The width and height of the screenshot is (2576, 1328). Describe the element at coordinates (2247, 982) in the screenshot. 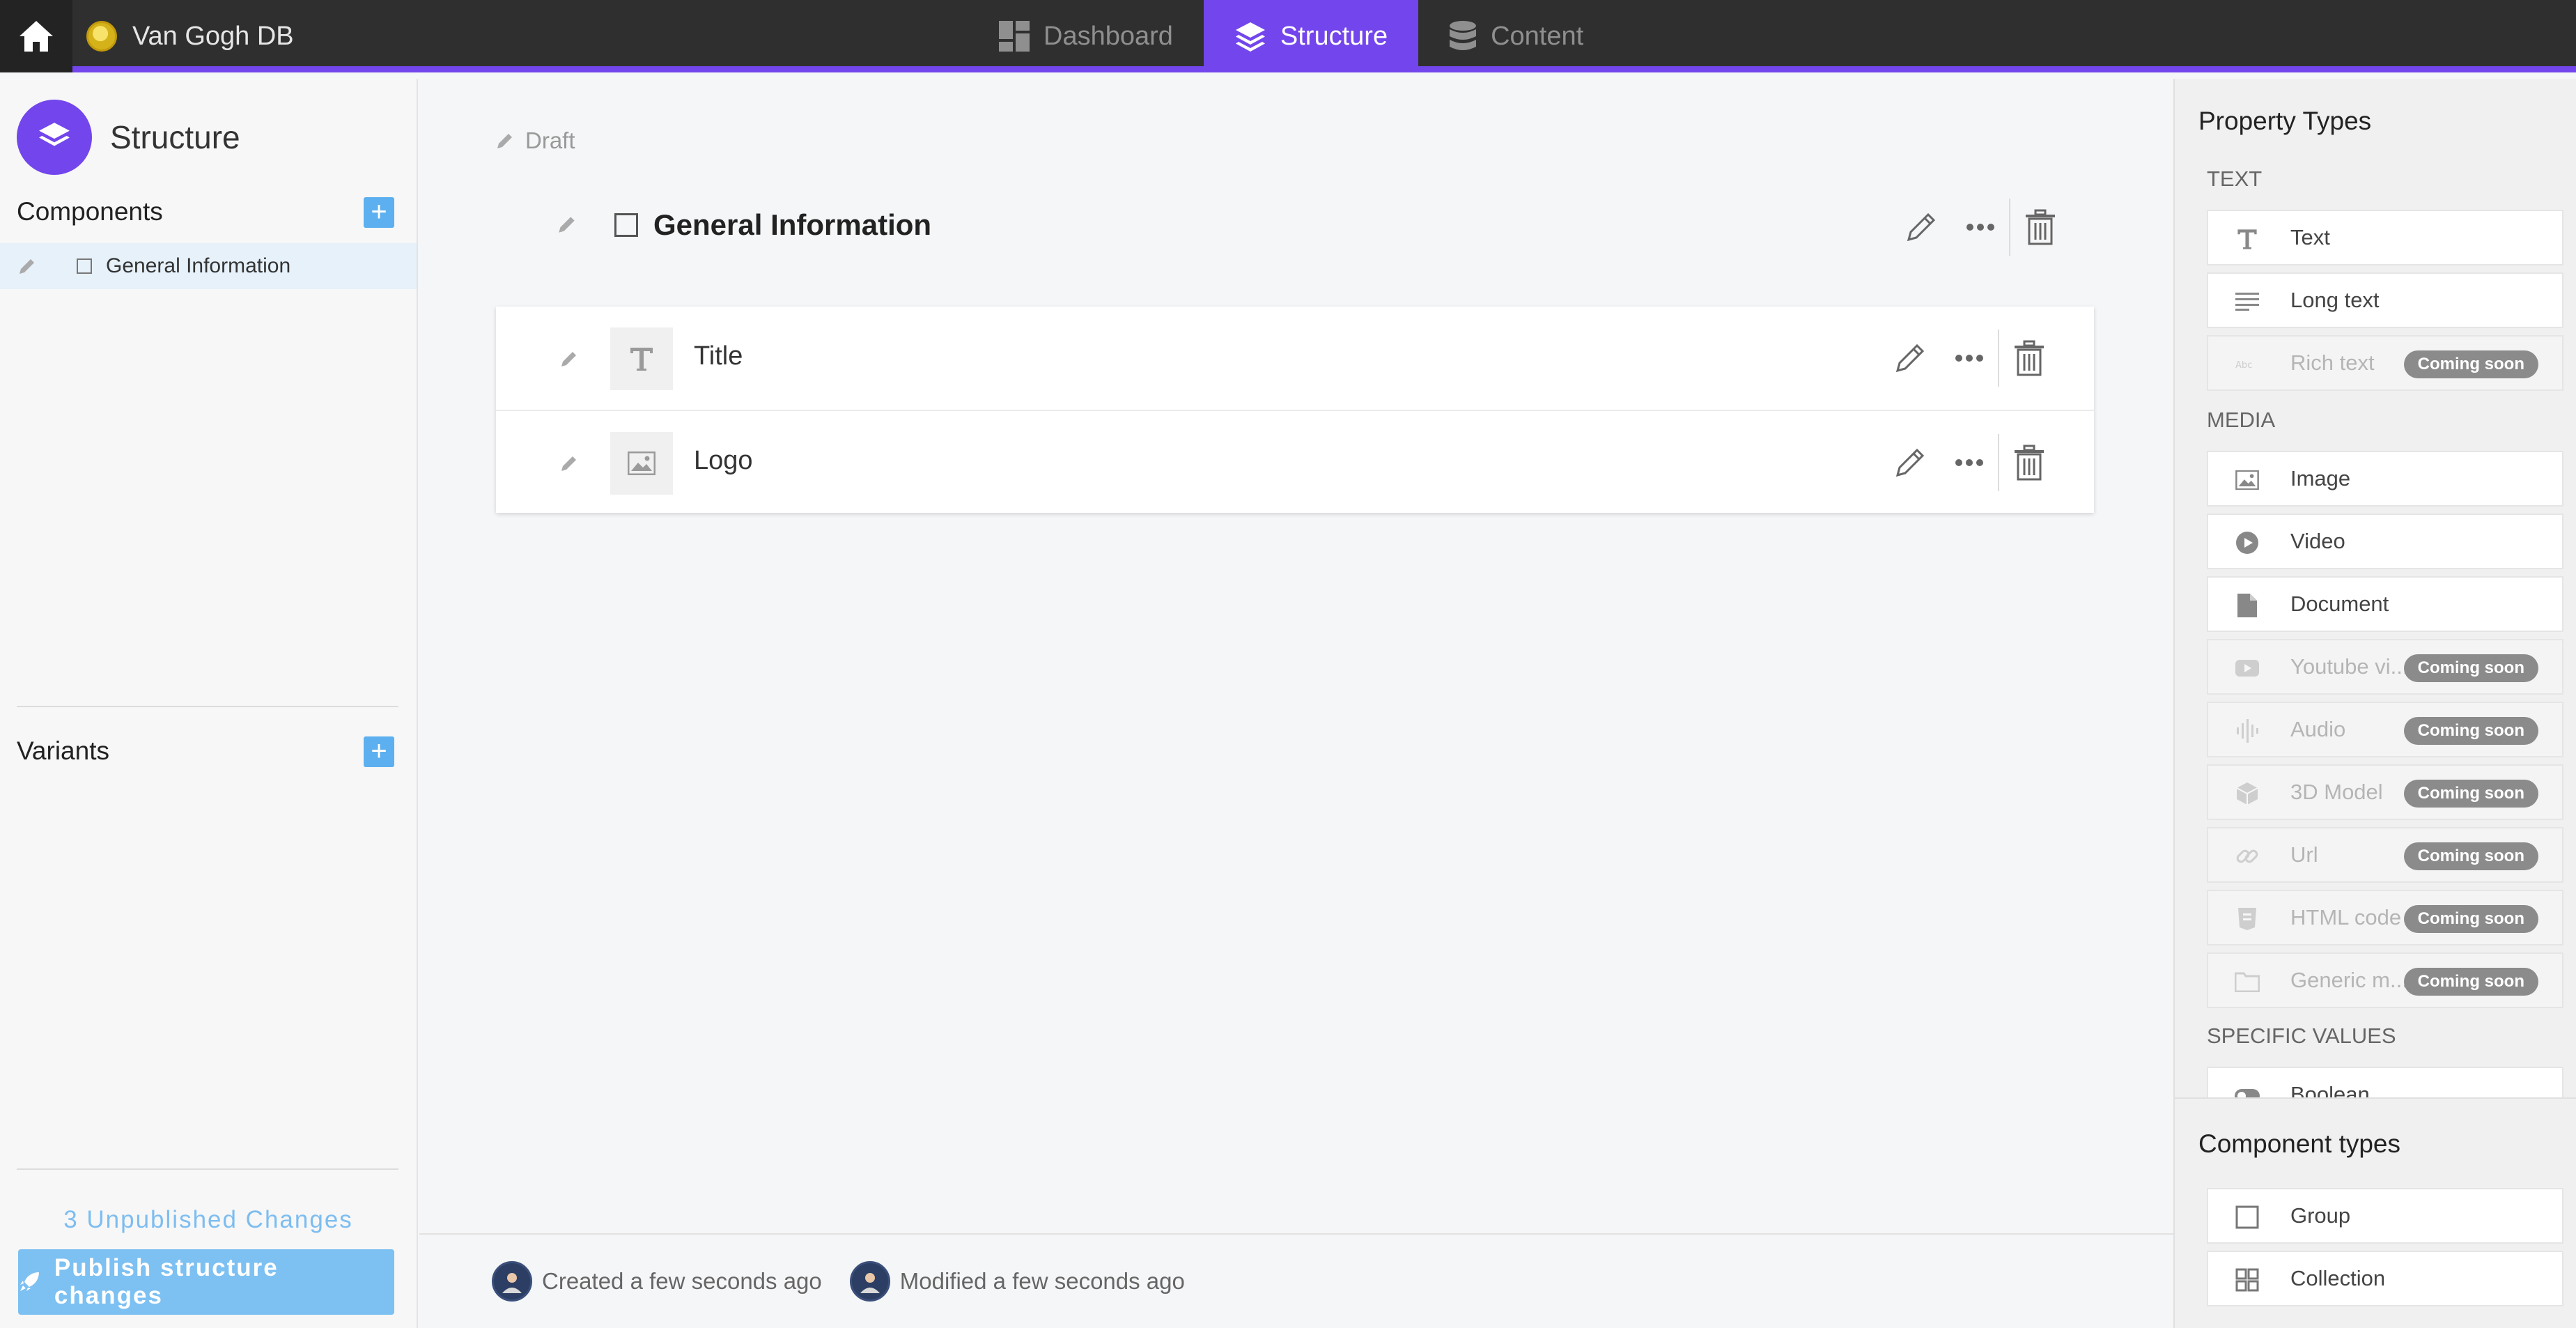

I see `folder-icon` at that location.